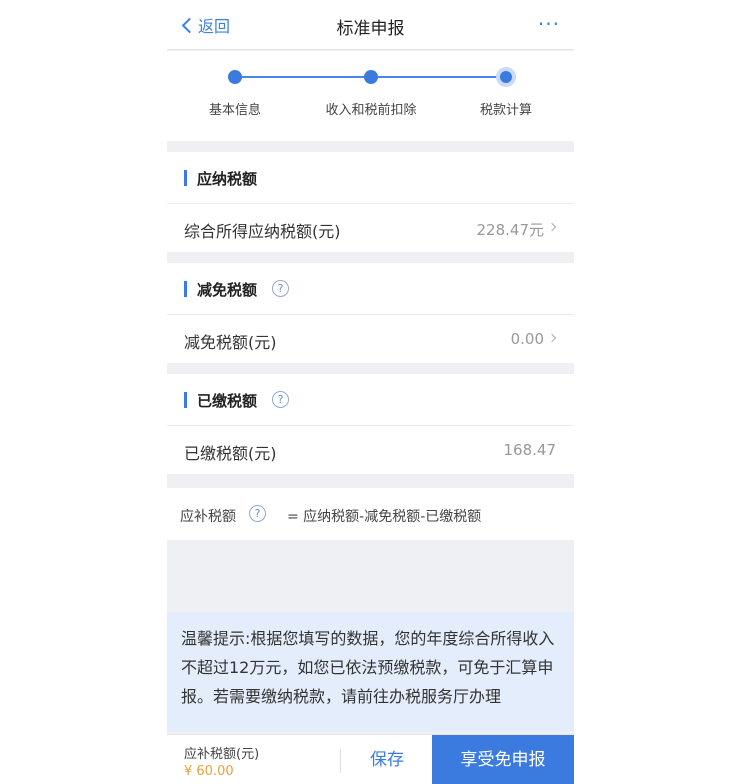 Image resolution: width=736 pixels, height=784 pixels. What do you see at coordinates (370, 450) in the screenshot?
I see `paid-tax-row: 已缴税额(元) 168.47` at bounding box center [370, 450].